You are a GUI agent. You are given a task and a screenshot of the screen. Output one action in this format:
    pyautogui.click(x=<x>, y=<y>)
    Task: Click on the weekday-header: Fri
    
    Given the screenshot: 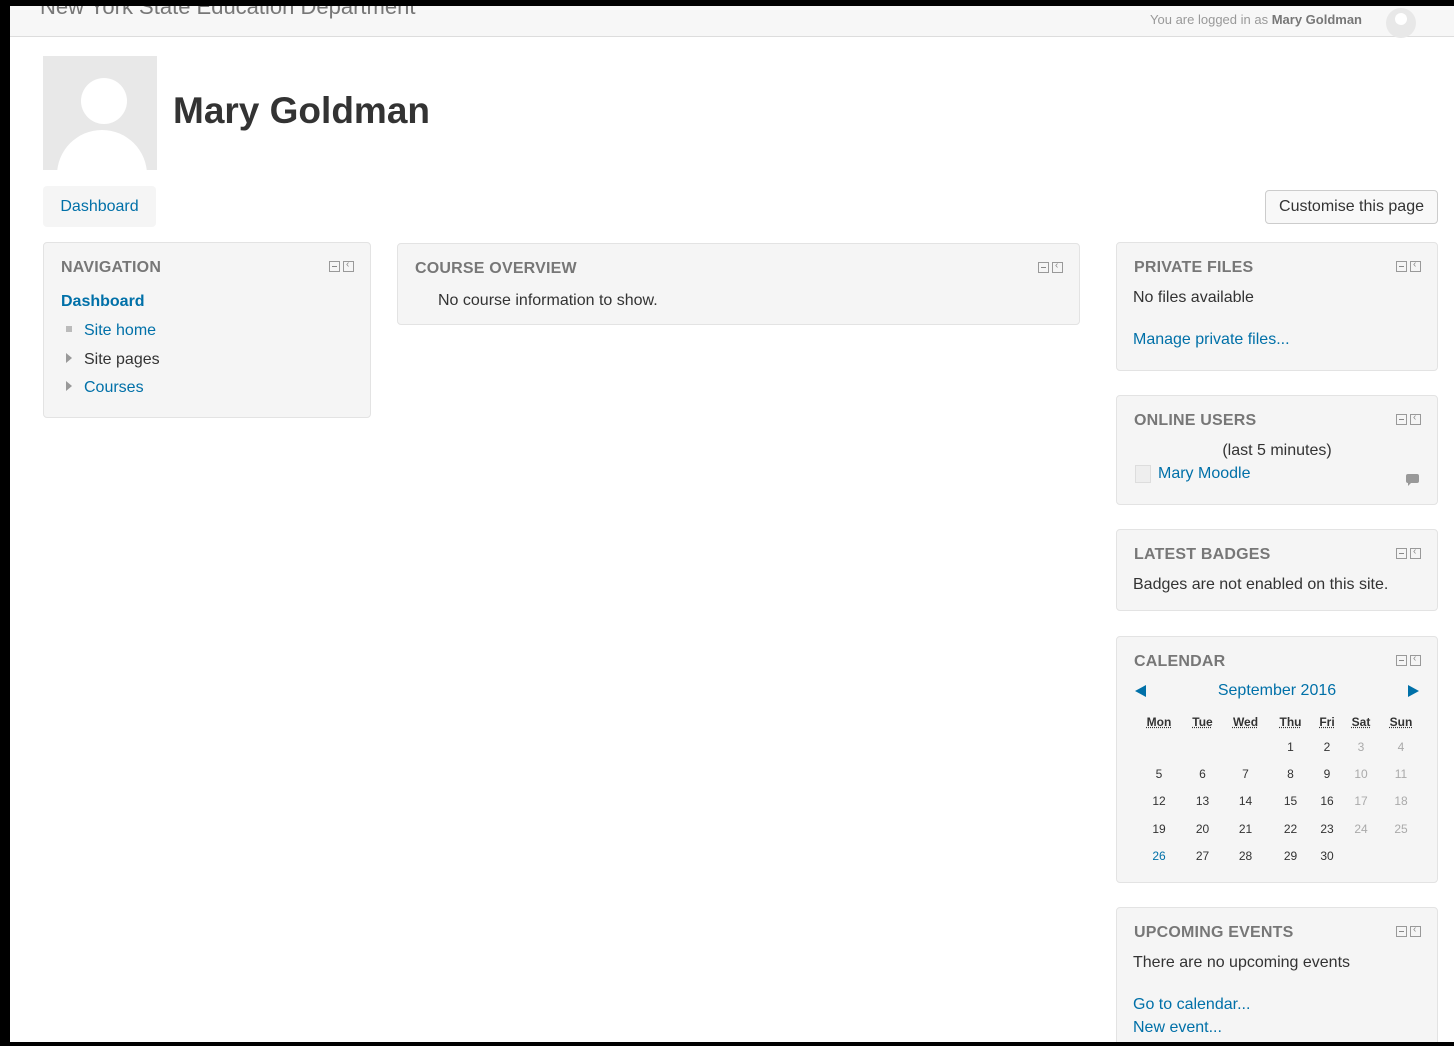 What is the action you would take?
    pyautogui.click(x=1327, y=722)
    